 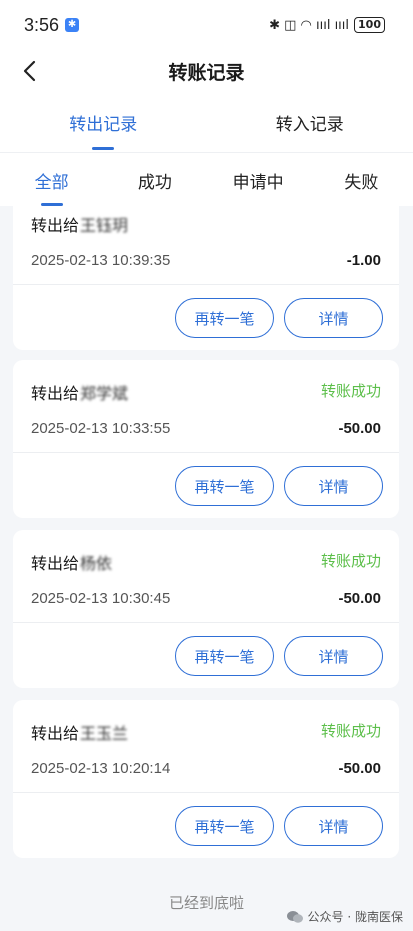 I want to click on record-time: 2025-02-13 10:39:35, so click(x=101, y=260).